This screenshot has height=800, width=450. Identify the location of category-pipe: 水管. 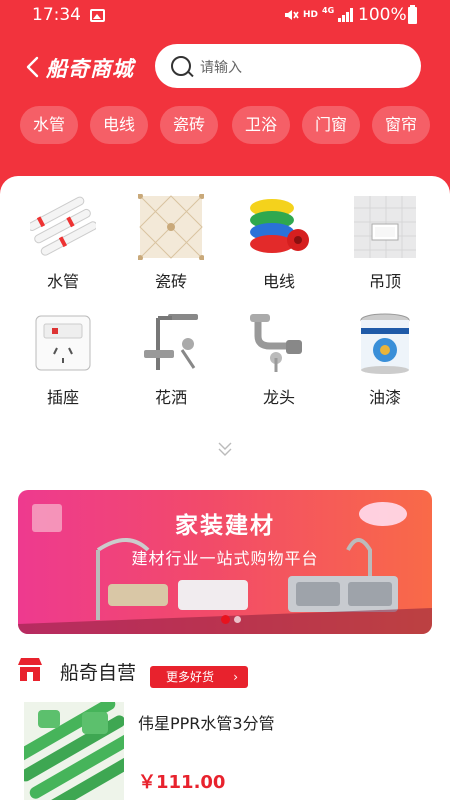
(63, 249).